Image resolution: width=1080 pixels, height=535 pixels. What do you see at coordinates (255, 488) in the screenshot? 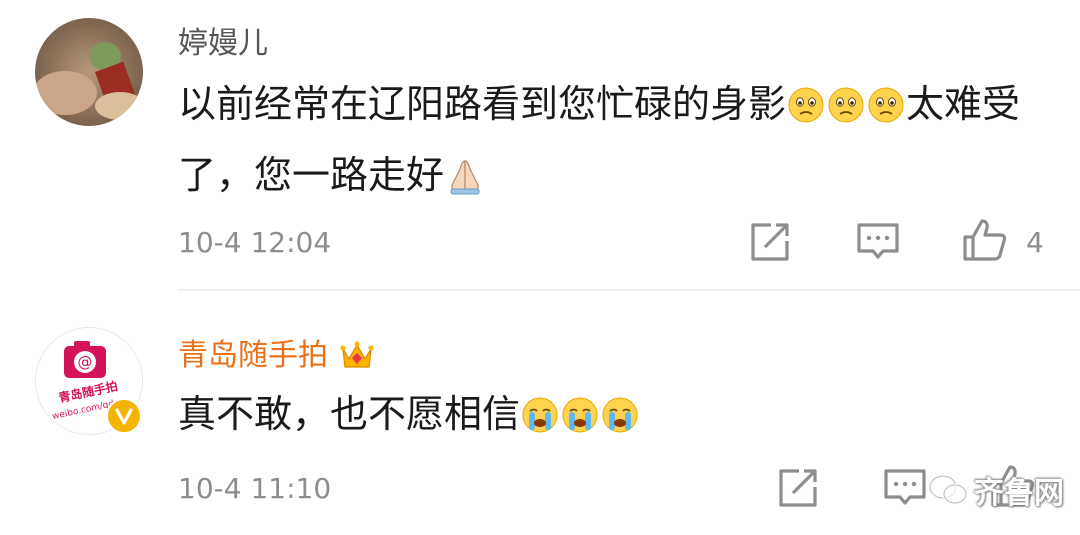
I see `comment-time: 10-4 11:10` at bounding box center [255, 488].